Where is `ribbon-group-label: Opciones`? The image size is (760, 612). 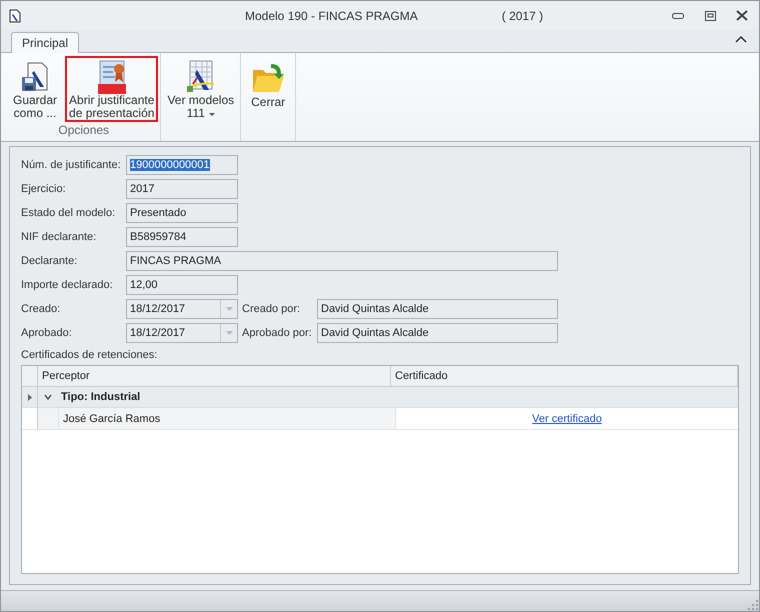
ribbon-group-label: Opciones is located at coordinates (83, 131).